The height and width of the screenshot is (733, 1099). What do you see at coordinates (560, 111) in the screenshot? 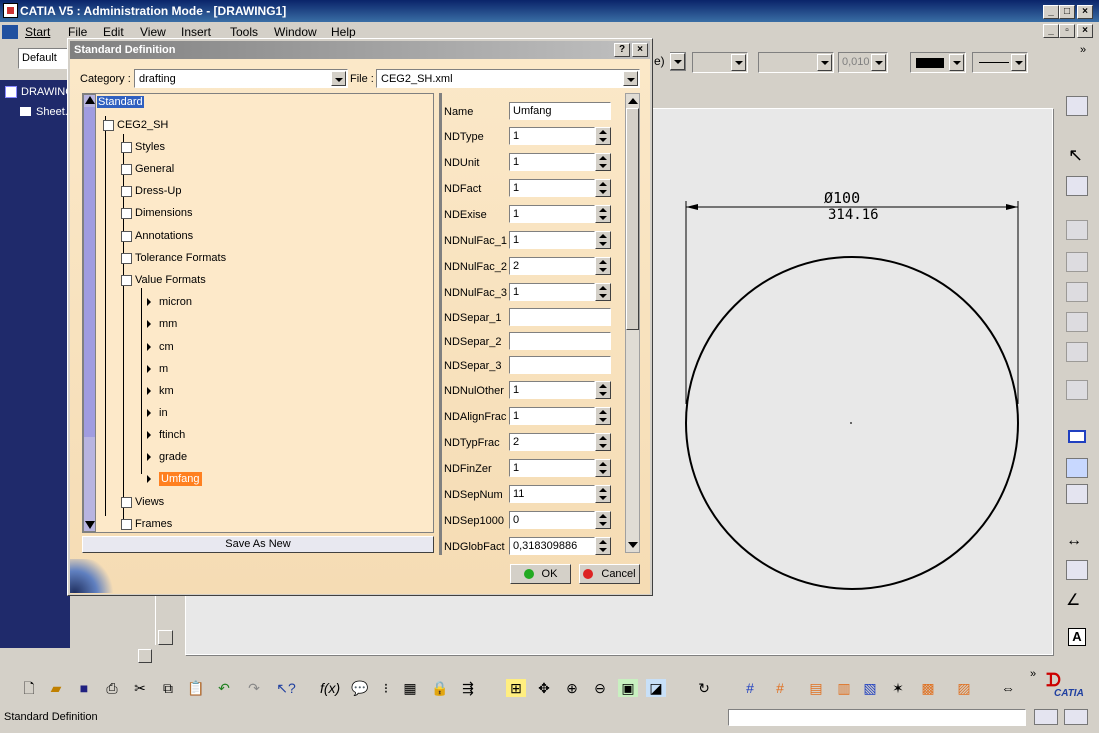
I see `param-input-name: Umfang` at bounding box center [560, 111].